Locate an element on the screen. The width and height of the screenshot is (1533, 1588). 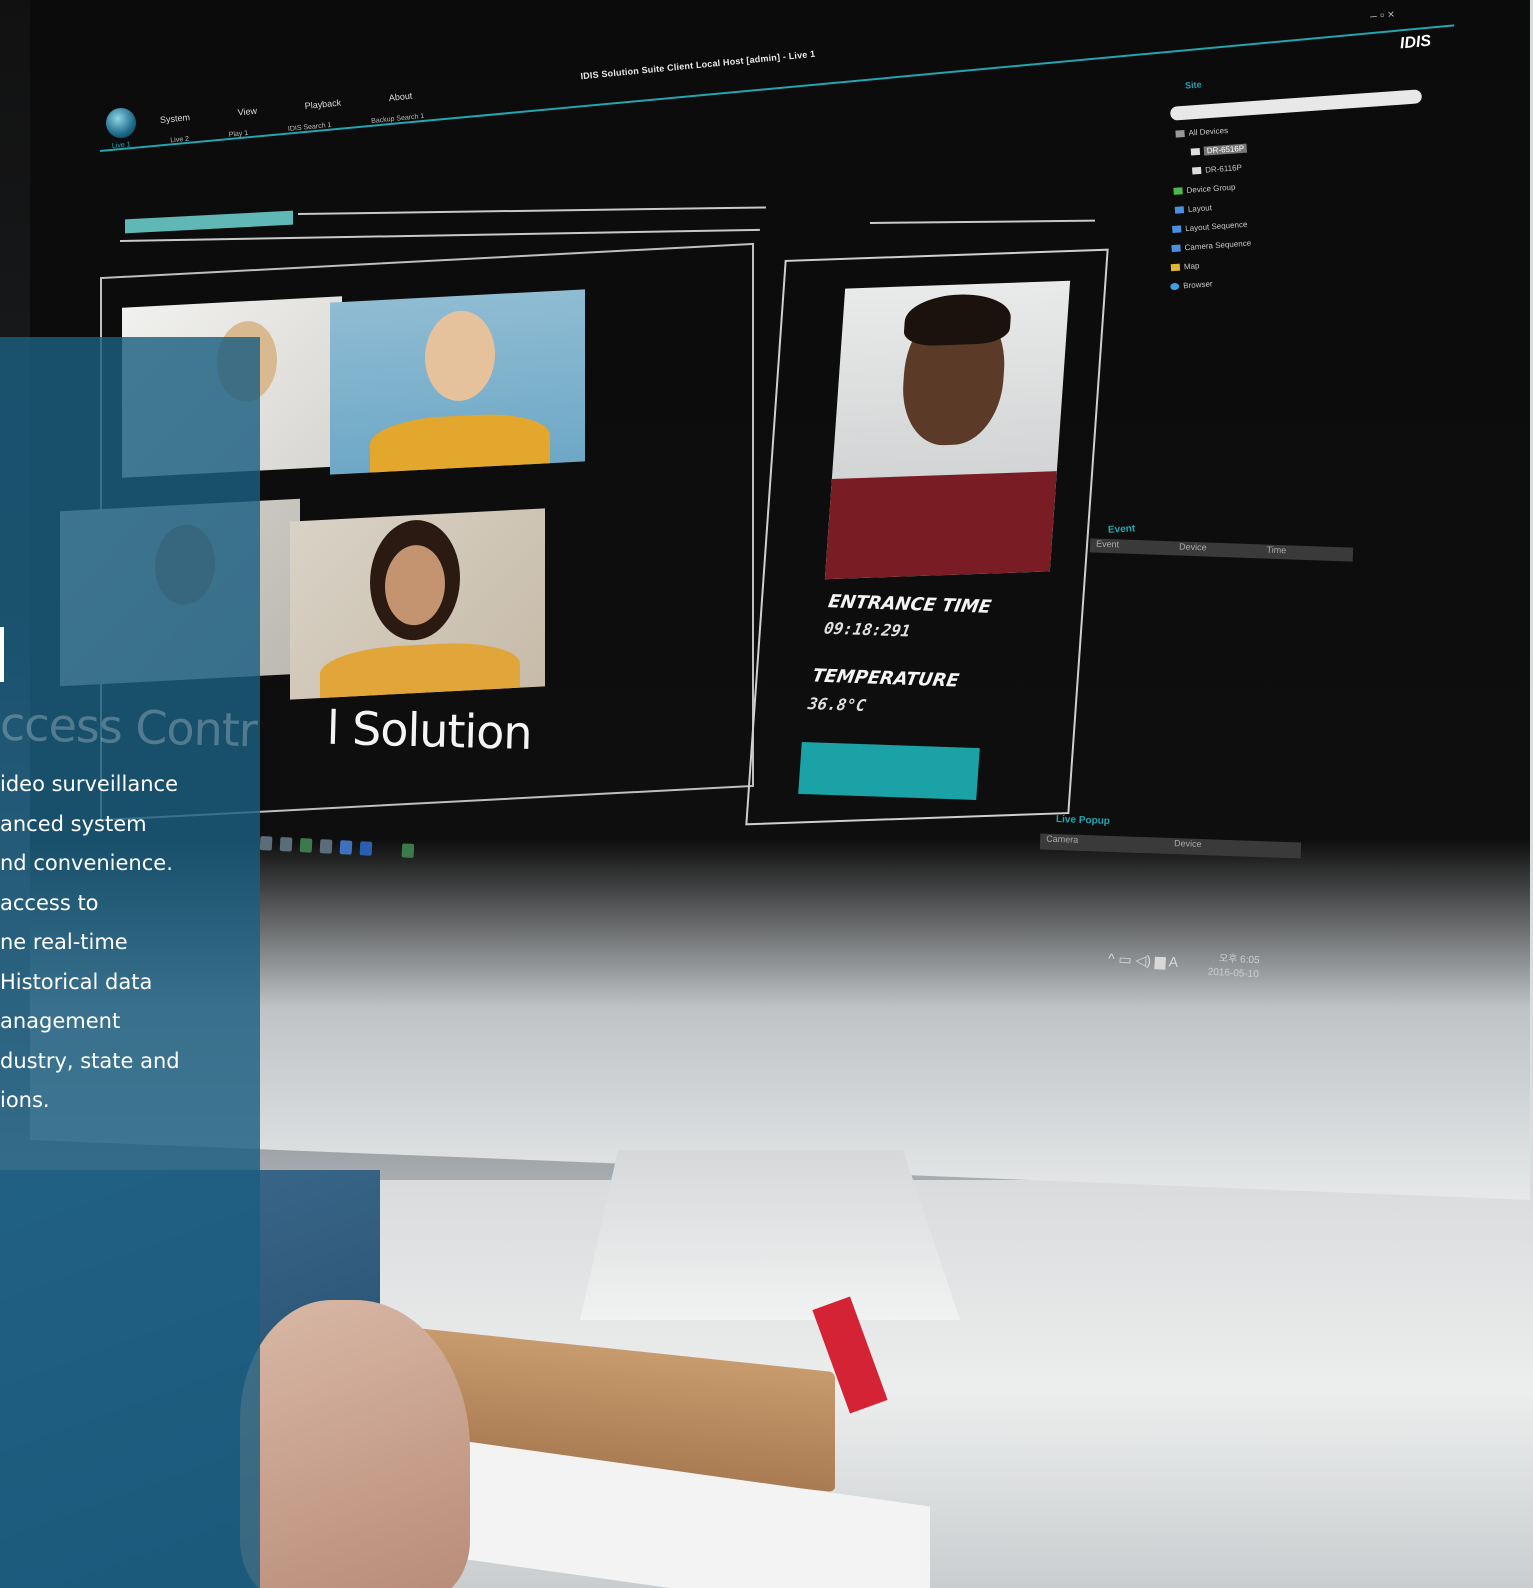
overlay-ghost-caption: ccess Contr is located at coordinates (129, 727).